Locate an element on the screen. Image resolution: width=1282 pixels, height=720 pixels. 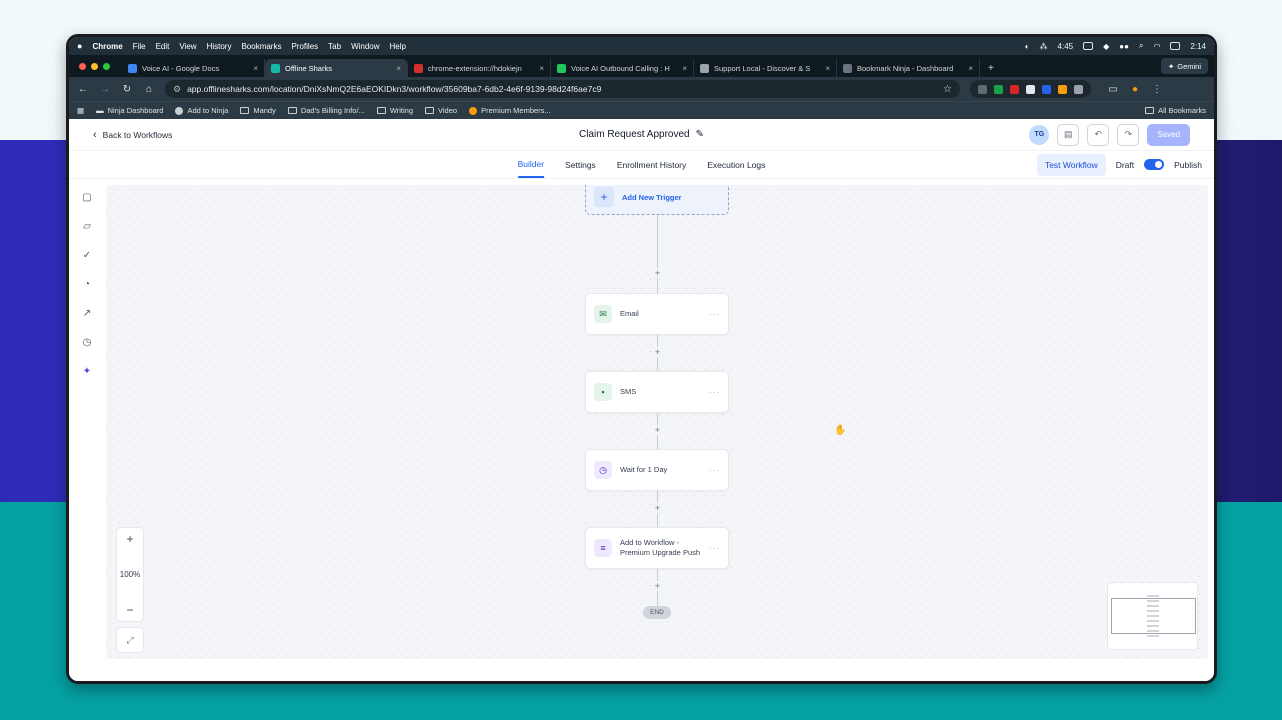
email-node: ✉ Email ··· is located at coordinates (657, 314).